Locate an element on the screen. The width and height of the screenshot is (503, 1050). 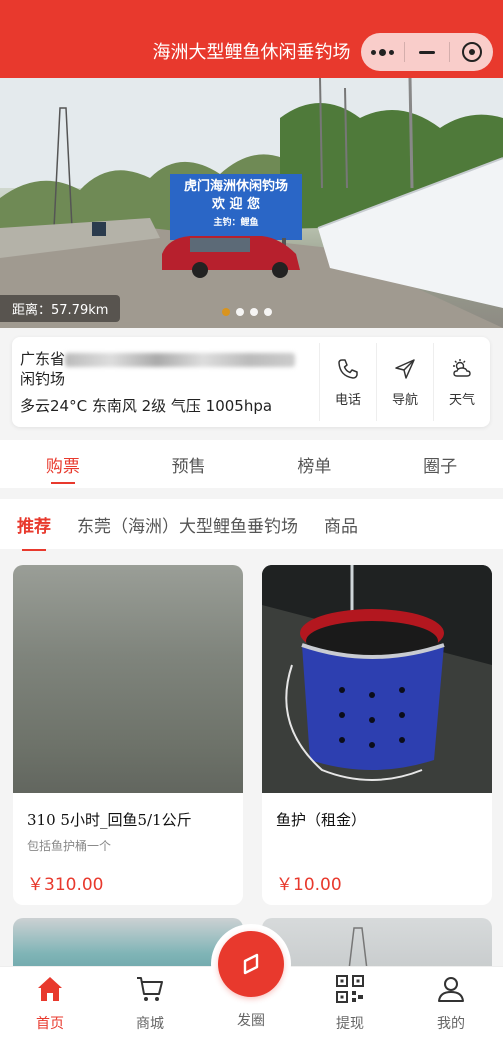
banner-sign-line: 欢 迎 您 is located at coordinates (236, 204).